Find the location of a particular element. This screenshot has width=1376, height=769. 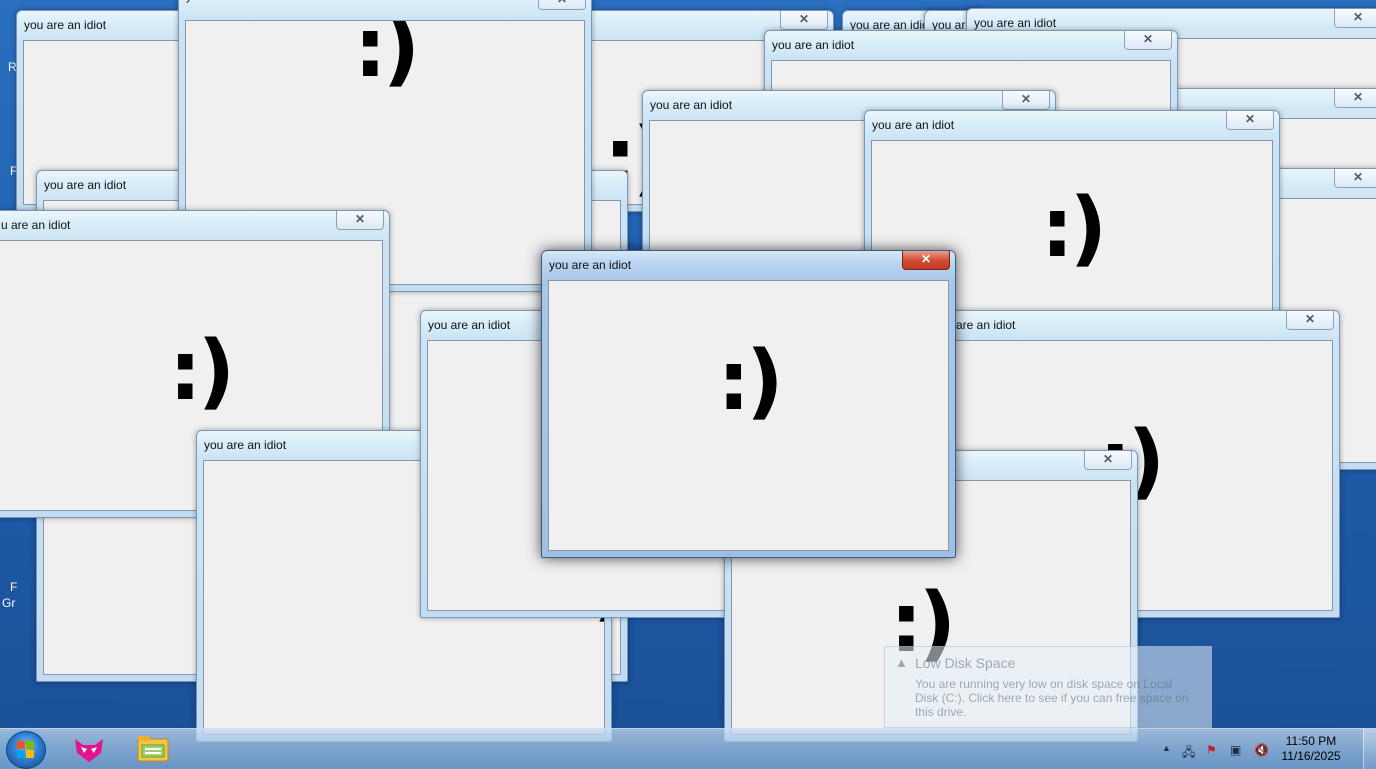

close-button: ✕ is located at coordinates (926, 260).